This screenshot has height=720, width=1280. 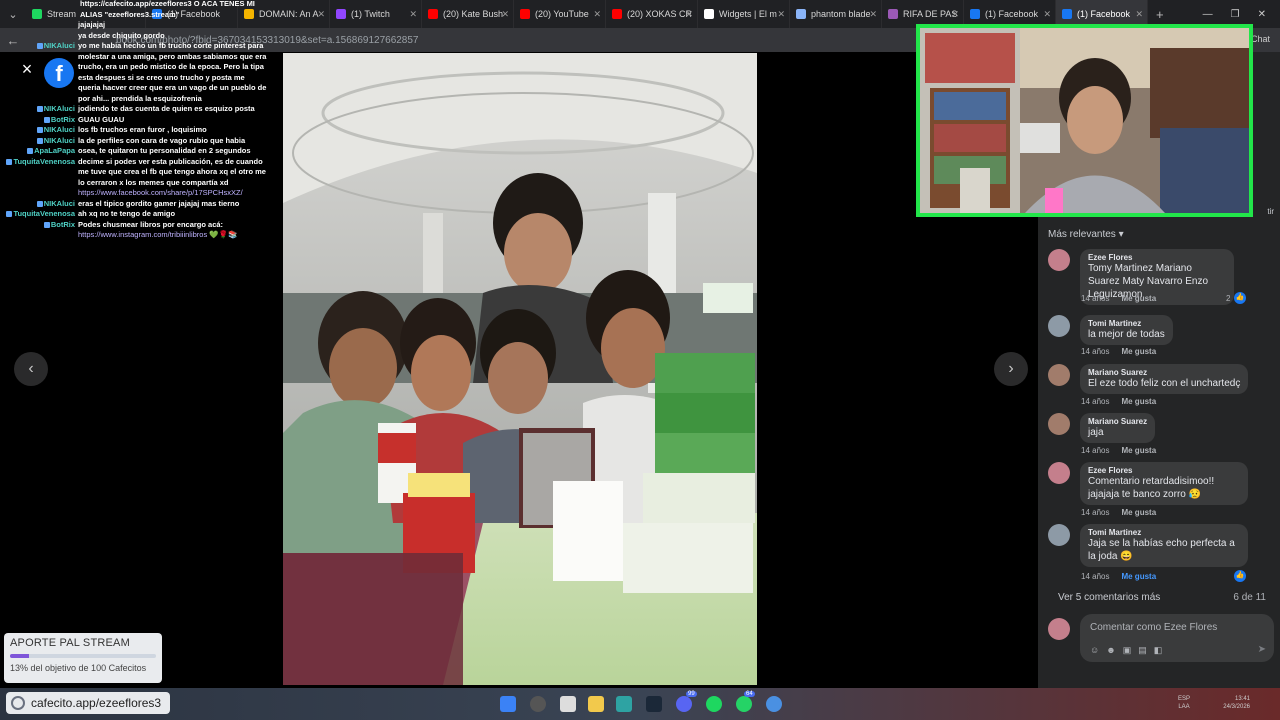 What do you see at coordinates (31, 369) in the screenshot?
I see `previous-photo-icon: ‹` at bounding box center [31, 369].